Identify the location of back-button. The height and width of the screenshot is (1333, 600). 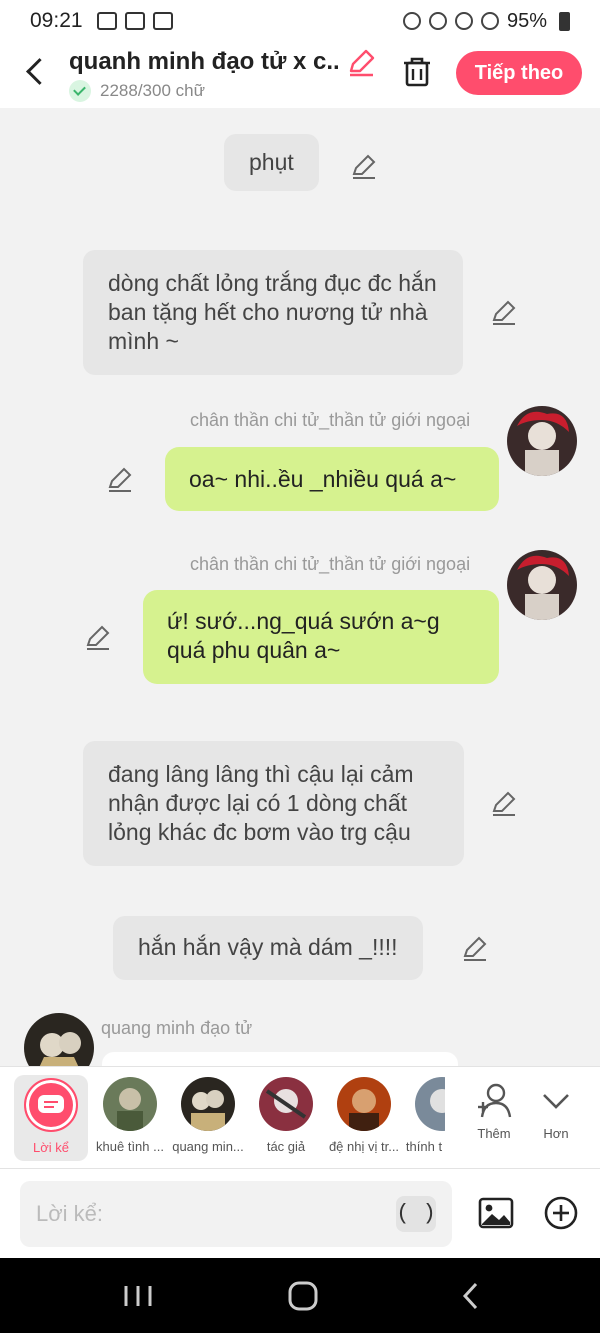
(36, 72).